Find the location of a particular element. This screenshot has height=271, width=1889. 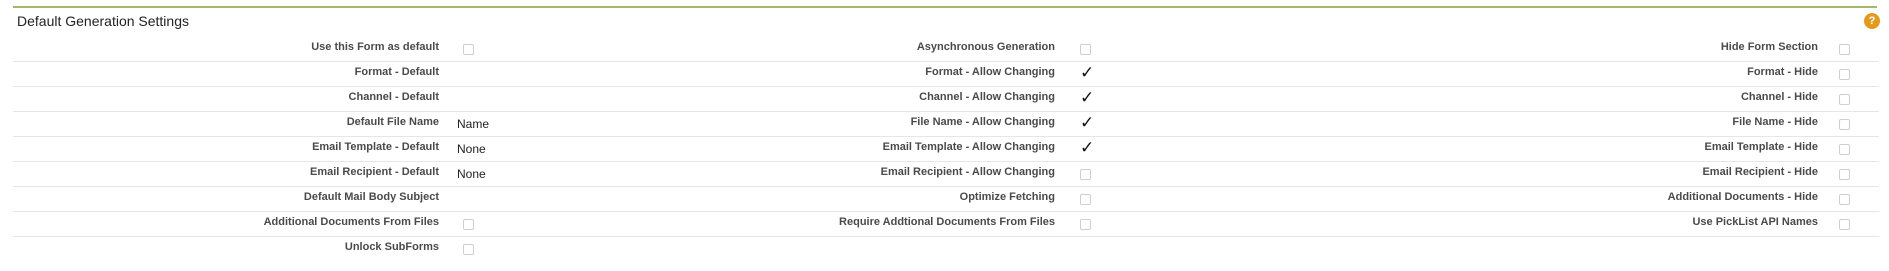

use-picklist-api-names-checkbox is located at coordinates (1844, 224).